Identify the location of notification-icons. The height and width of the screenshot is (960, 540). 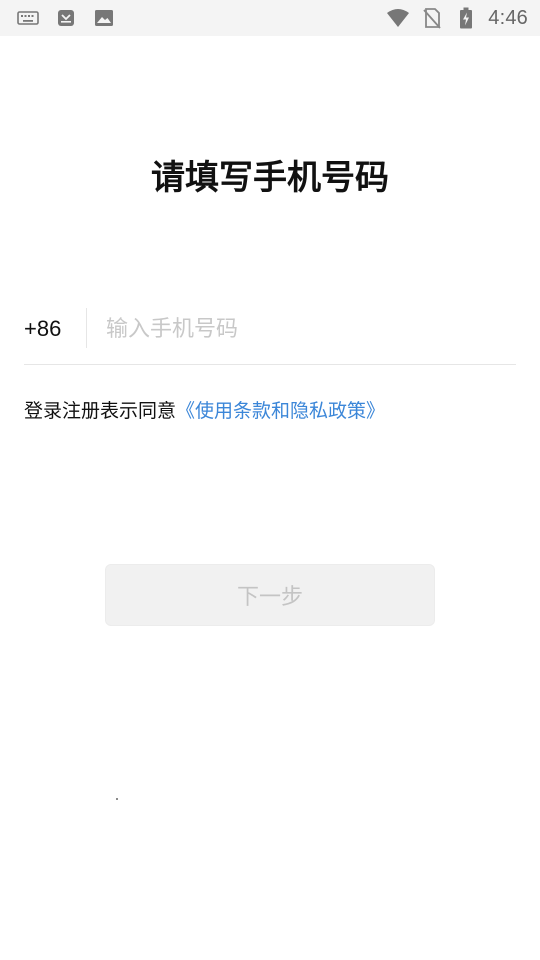
(66, 18).